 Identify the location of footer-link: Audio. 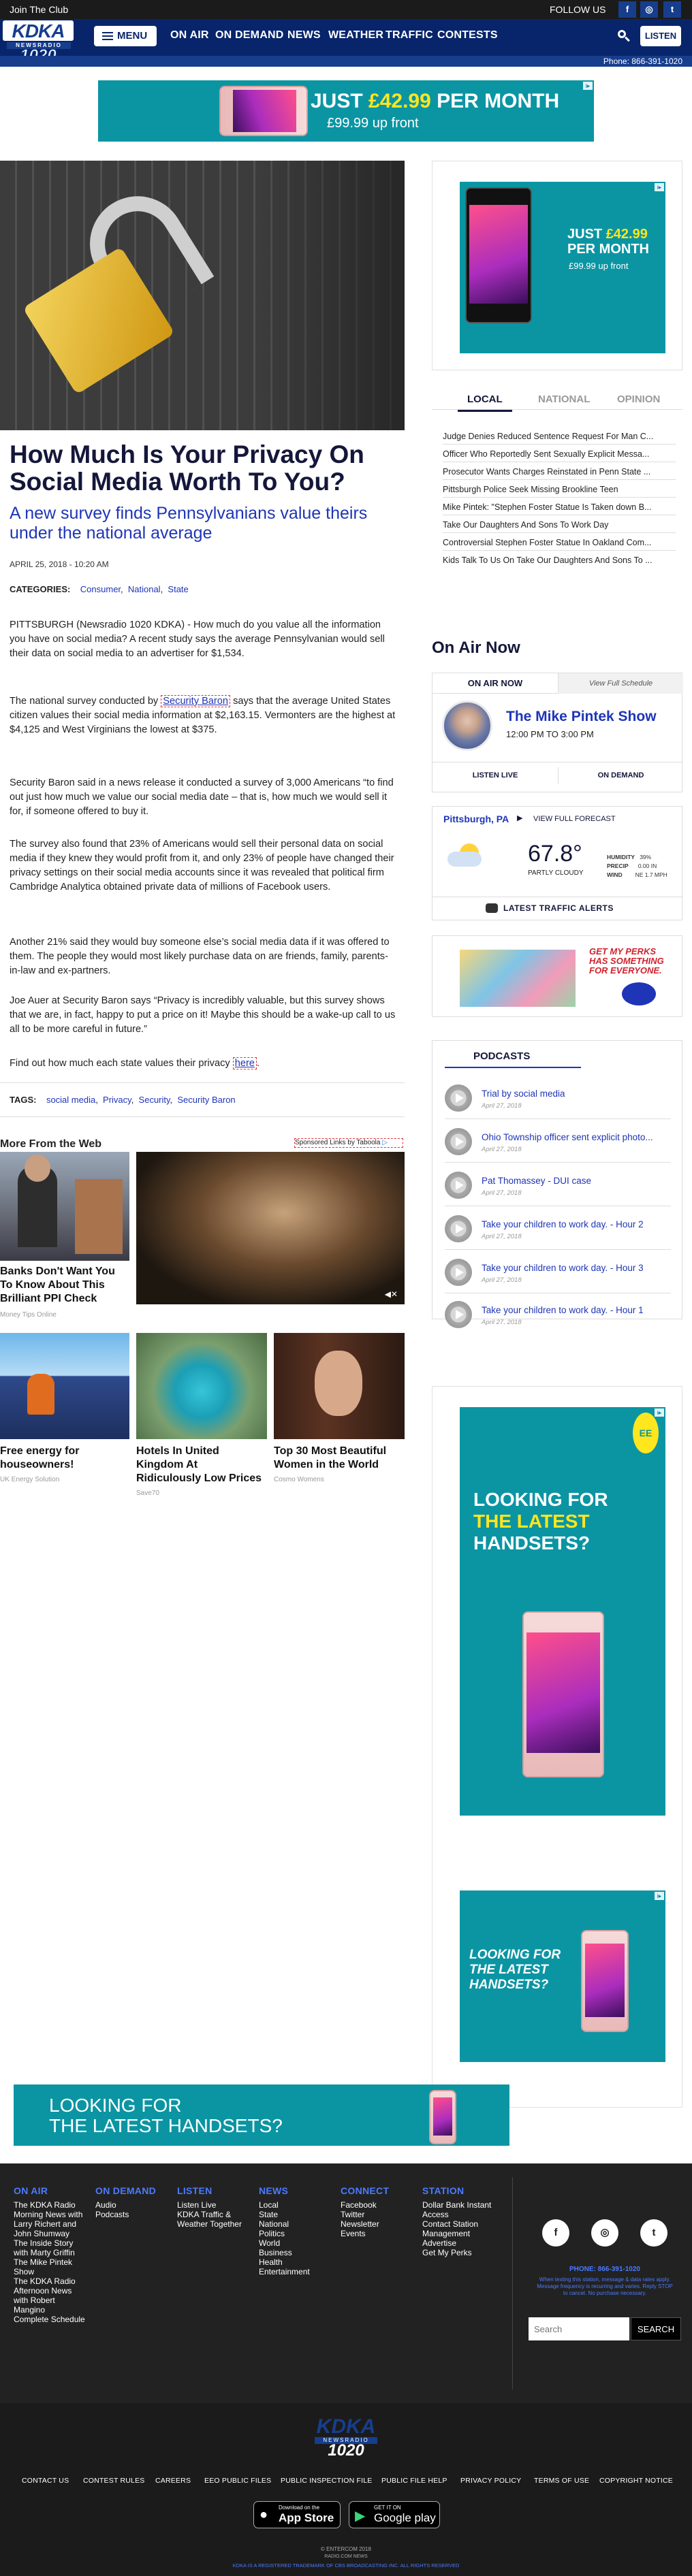
(106, 2205).